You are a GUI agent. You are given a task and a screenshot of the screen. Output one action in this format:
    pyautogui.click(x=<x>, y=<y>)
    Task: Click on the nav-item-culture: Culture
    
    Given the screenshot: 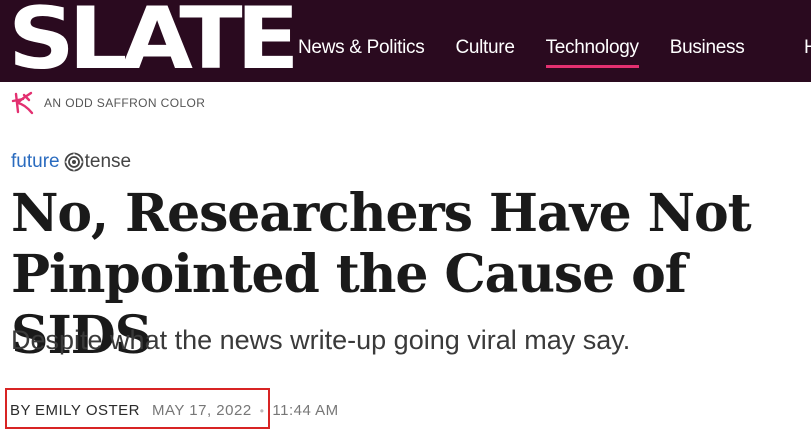 What is the action you would take?
    pyautogui.click(x=484, y=48)
    